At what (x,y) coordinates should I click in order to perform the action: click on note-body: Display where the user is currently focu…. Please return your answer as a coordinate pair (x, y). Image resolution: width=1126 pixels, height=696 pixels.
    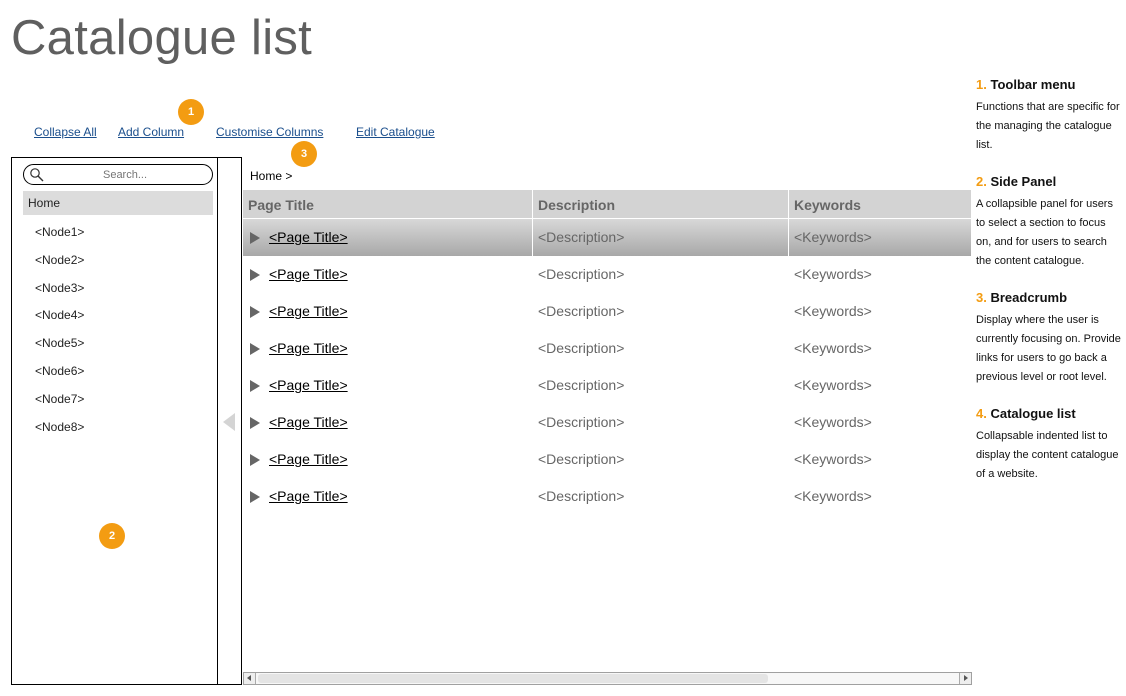
    Looking at the image, I should click on (1048, 348).